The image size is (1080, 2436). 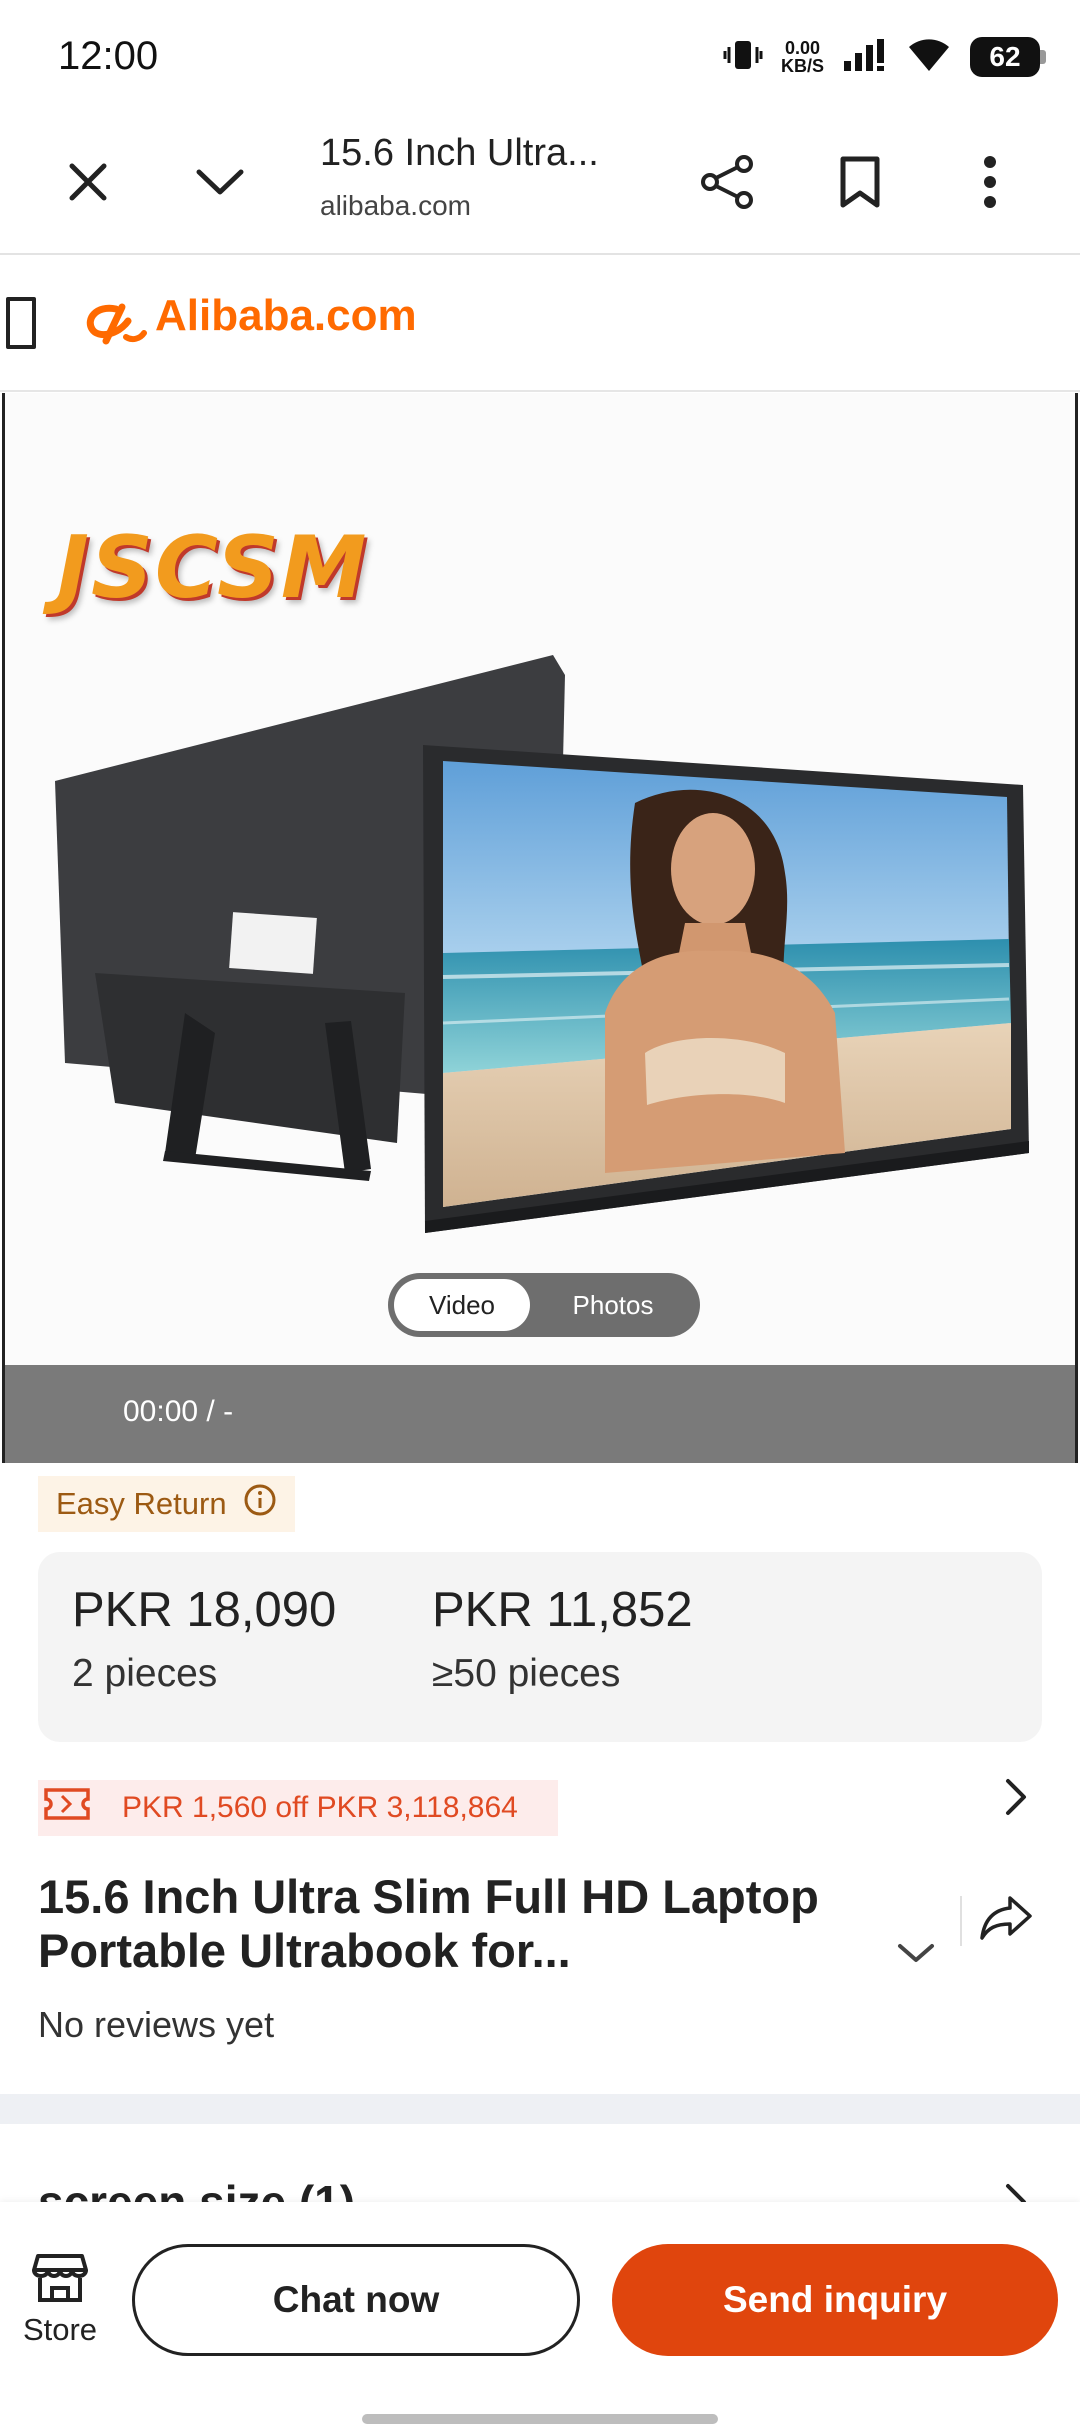 What do you see at coordinates (220, 182) in the screenshot?
I see `chevron-down-icon` at bounding box center [220, 182].